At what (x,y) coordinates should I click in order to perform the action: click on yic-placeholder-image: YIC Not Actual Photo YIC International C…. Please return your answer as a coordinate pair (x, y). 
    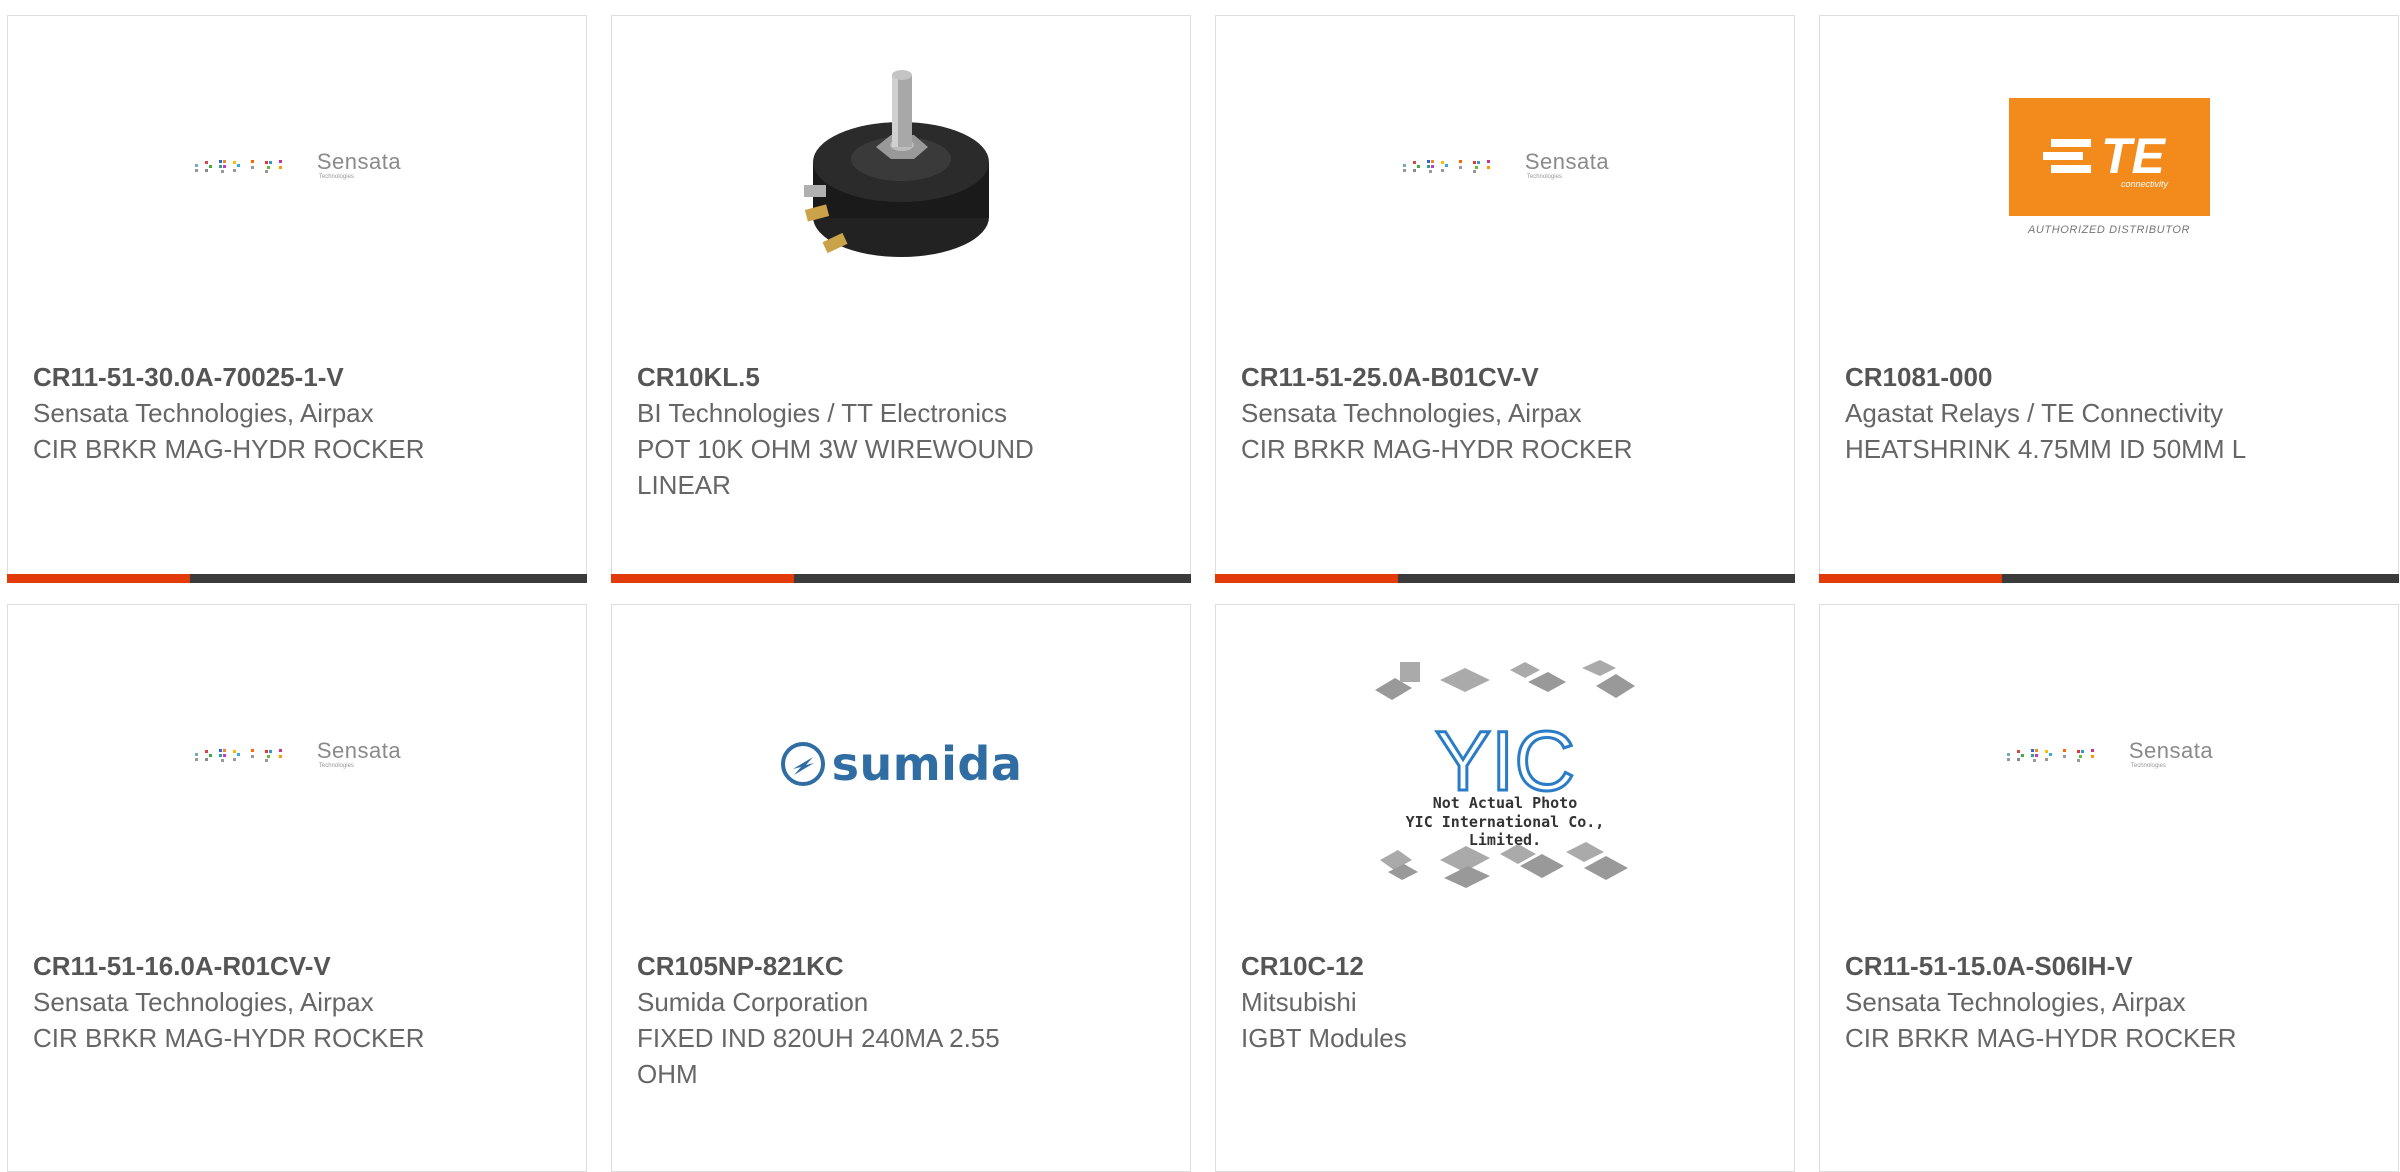
    Looking at the image, I should click on (1505, 780).